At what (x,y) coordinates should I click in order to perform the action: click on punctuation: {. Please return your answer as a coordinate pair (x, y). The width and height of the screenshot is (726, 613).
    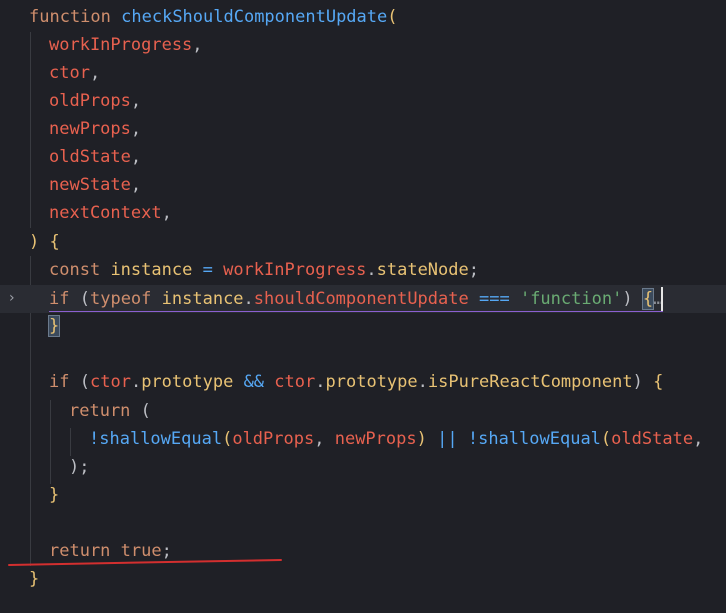
    Looking at the image, I should click on (658, 382).